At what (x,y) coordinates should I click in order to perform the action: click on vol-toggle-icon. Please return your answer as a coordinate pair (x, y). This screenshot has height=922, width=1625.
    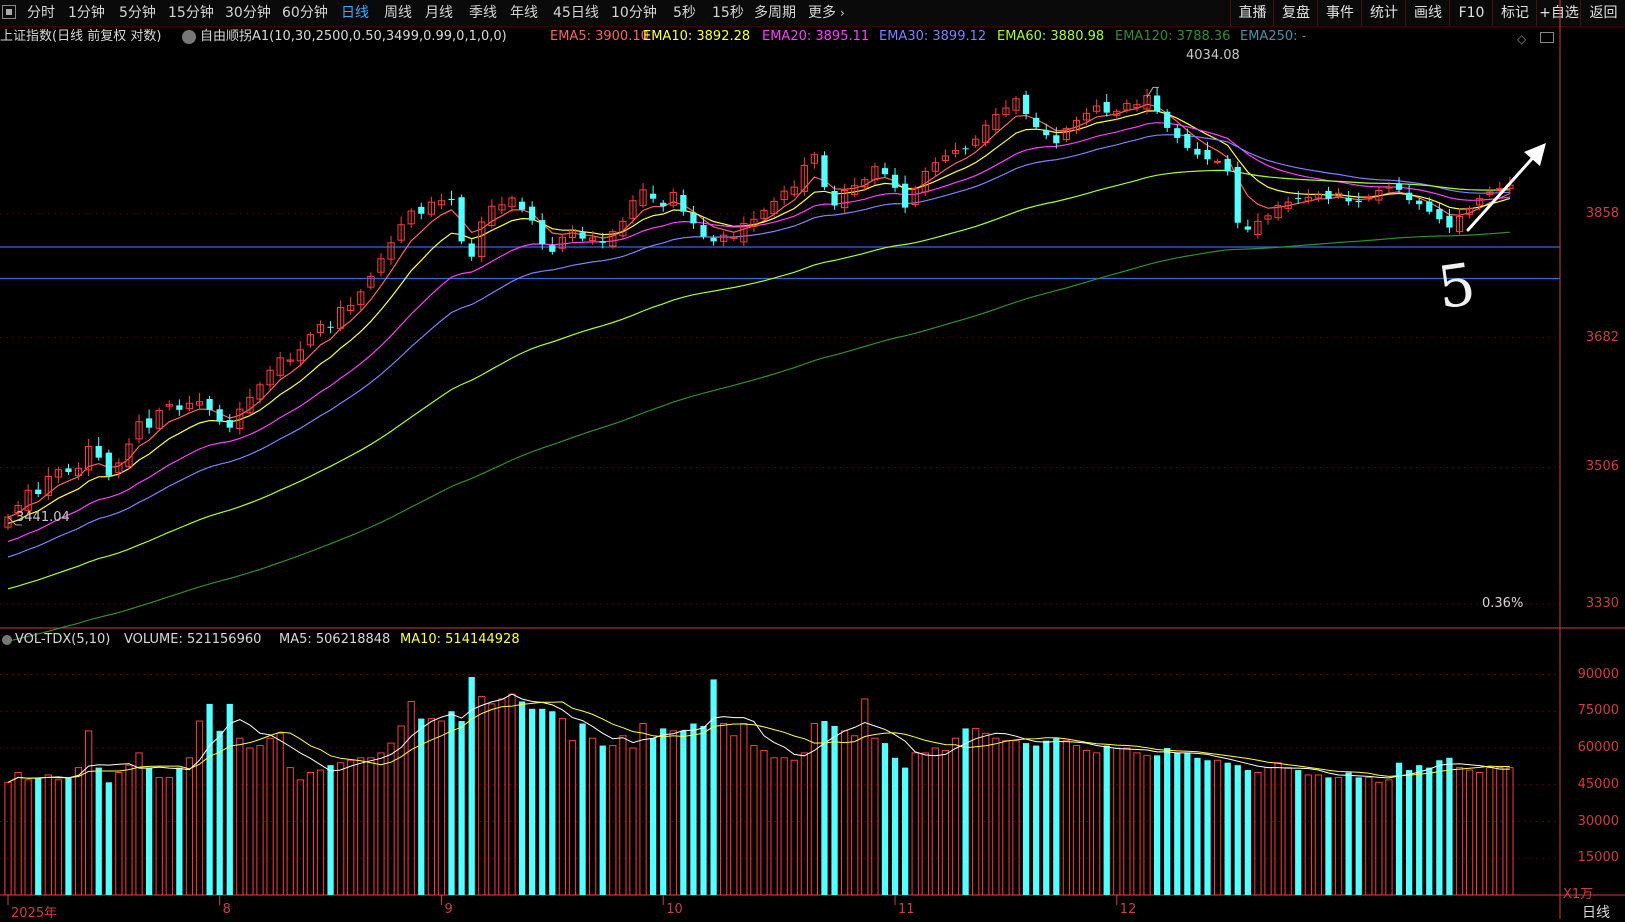
    Looking at the image, I should click on (7, 640).